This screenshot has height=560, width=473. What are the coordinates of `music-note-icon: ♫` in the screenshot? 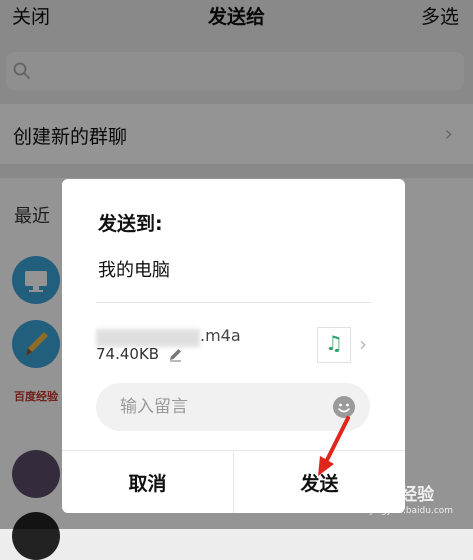 It's located at (334, 343).